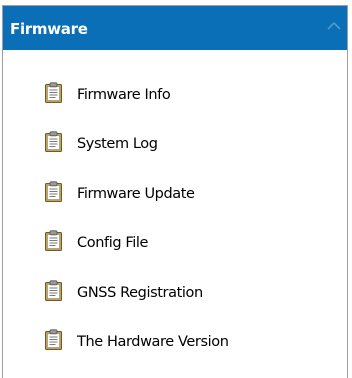 This screenshot has width=352, height=378. Describe the element at coordinates (175, 205) in the screenshot. I see `menu-item-firmware-update: Firmware Update` at that location.